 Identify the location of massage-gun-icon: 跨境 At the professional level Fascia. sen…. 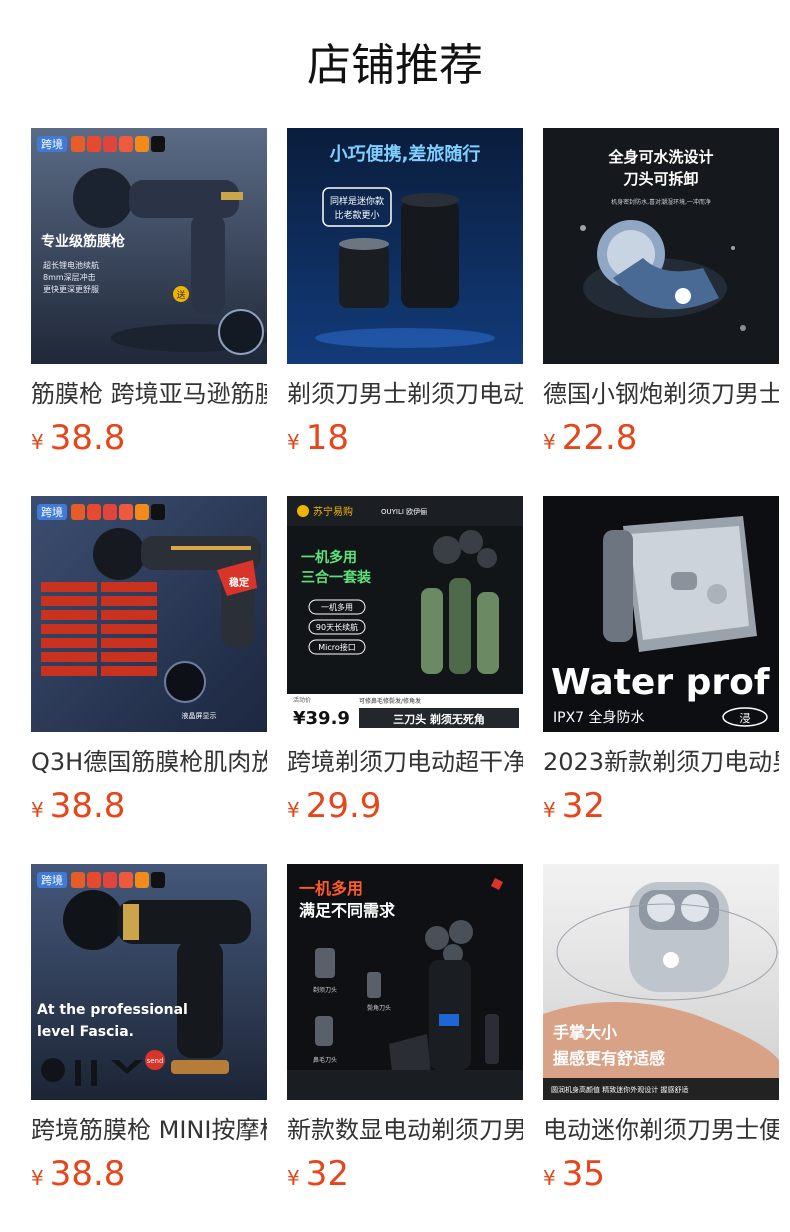
(149, 982).